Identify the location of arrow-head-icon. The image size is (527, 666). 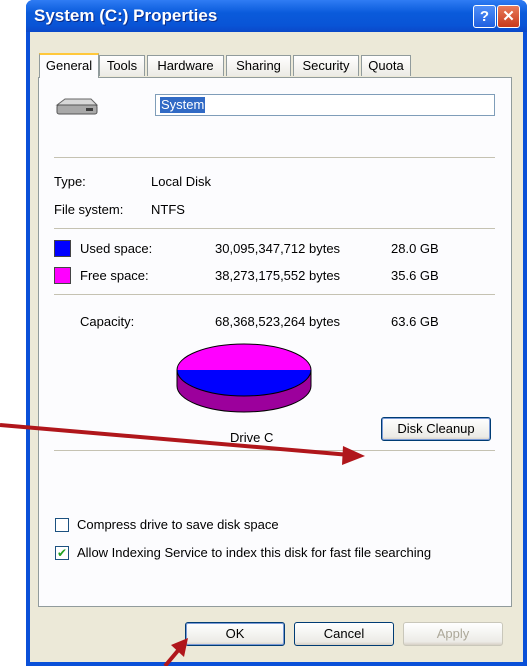
(353, 455).